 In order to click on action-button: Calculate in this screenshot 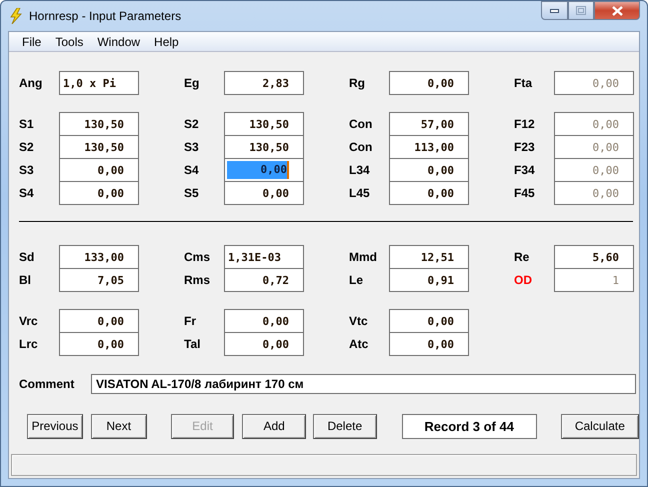, I will do `click(600, 426)`.